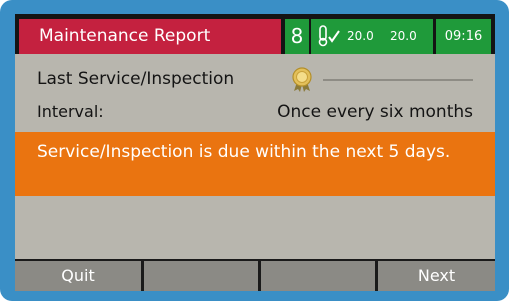 This screenshot has height=301, width=509. Describe the element at coordinates (78, 276) in the screenshot. I see `quit-button: Quit` at that location.